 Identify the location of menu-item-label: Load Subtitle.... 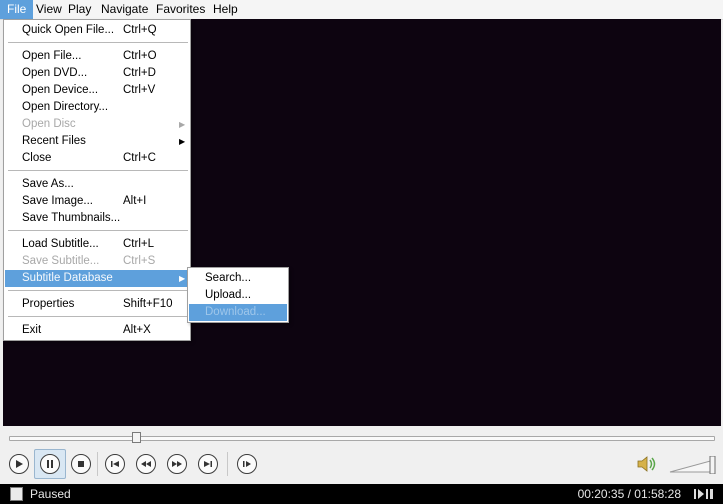
(60, 244).